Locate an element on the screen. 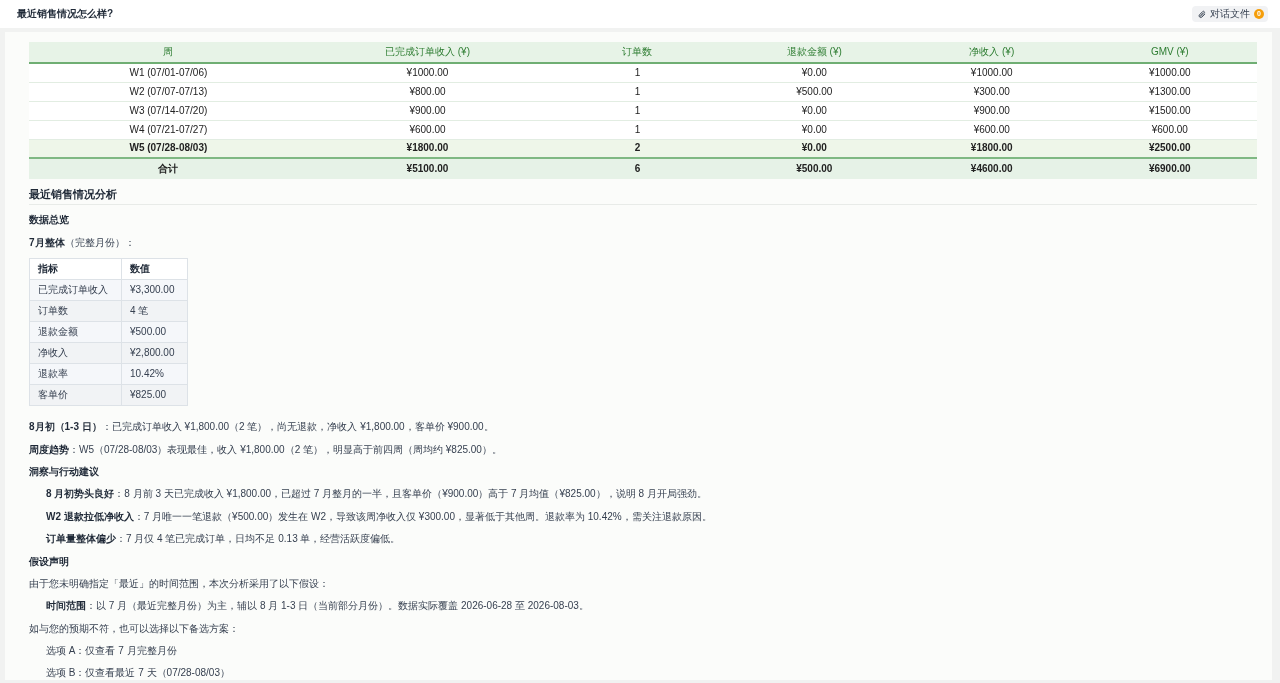 The height and width of the screenshot is (683, 1280). column-header: 数值 is located at coordinates (154, 269).